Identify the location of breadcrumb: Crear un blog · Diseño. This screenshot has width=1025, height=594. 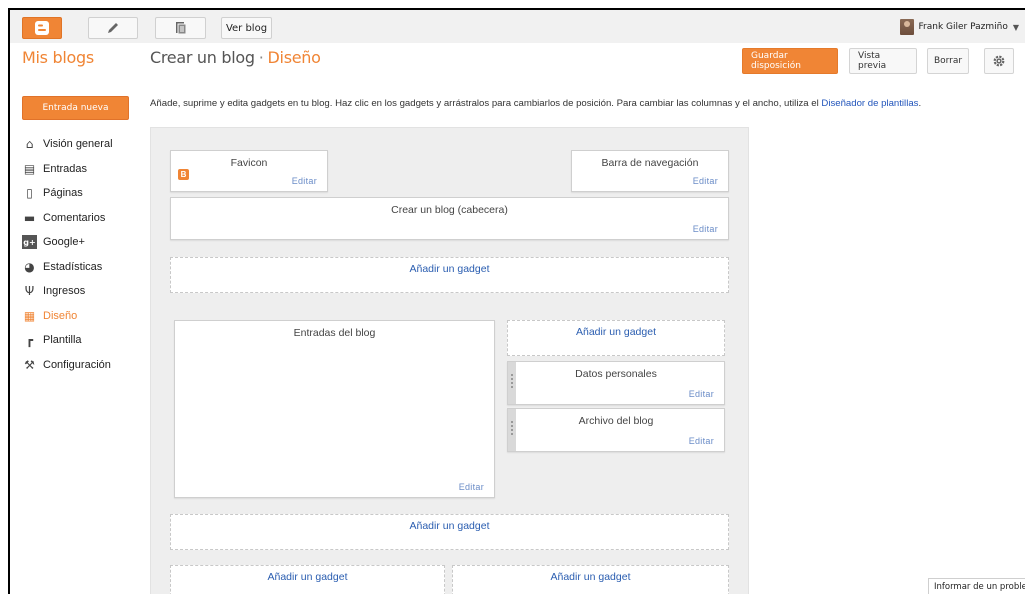
(235, 57).